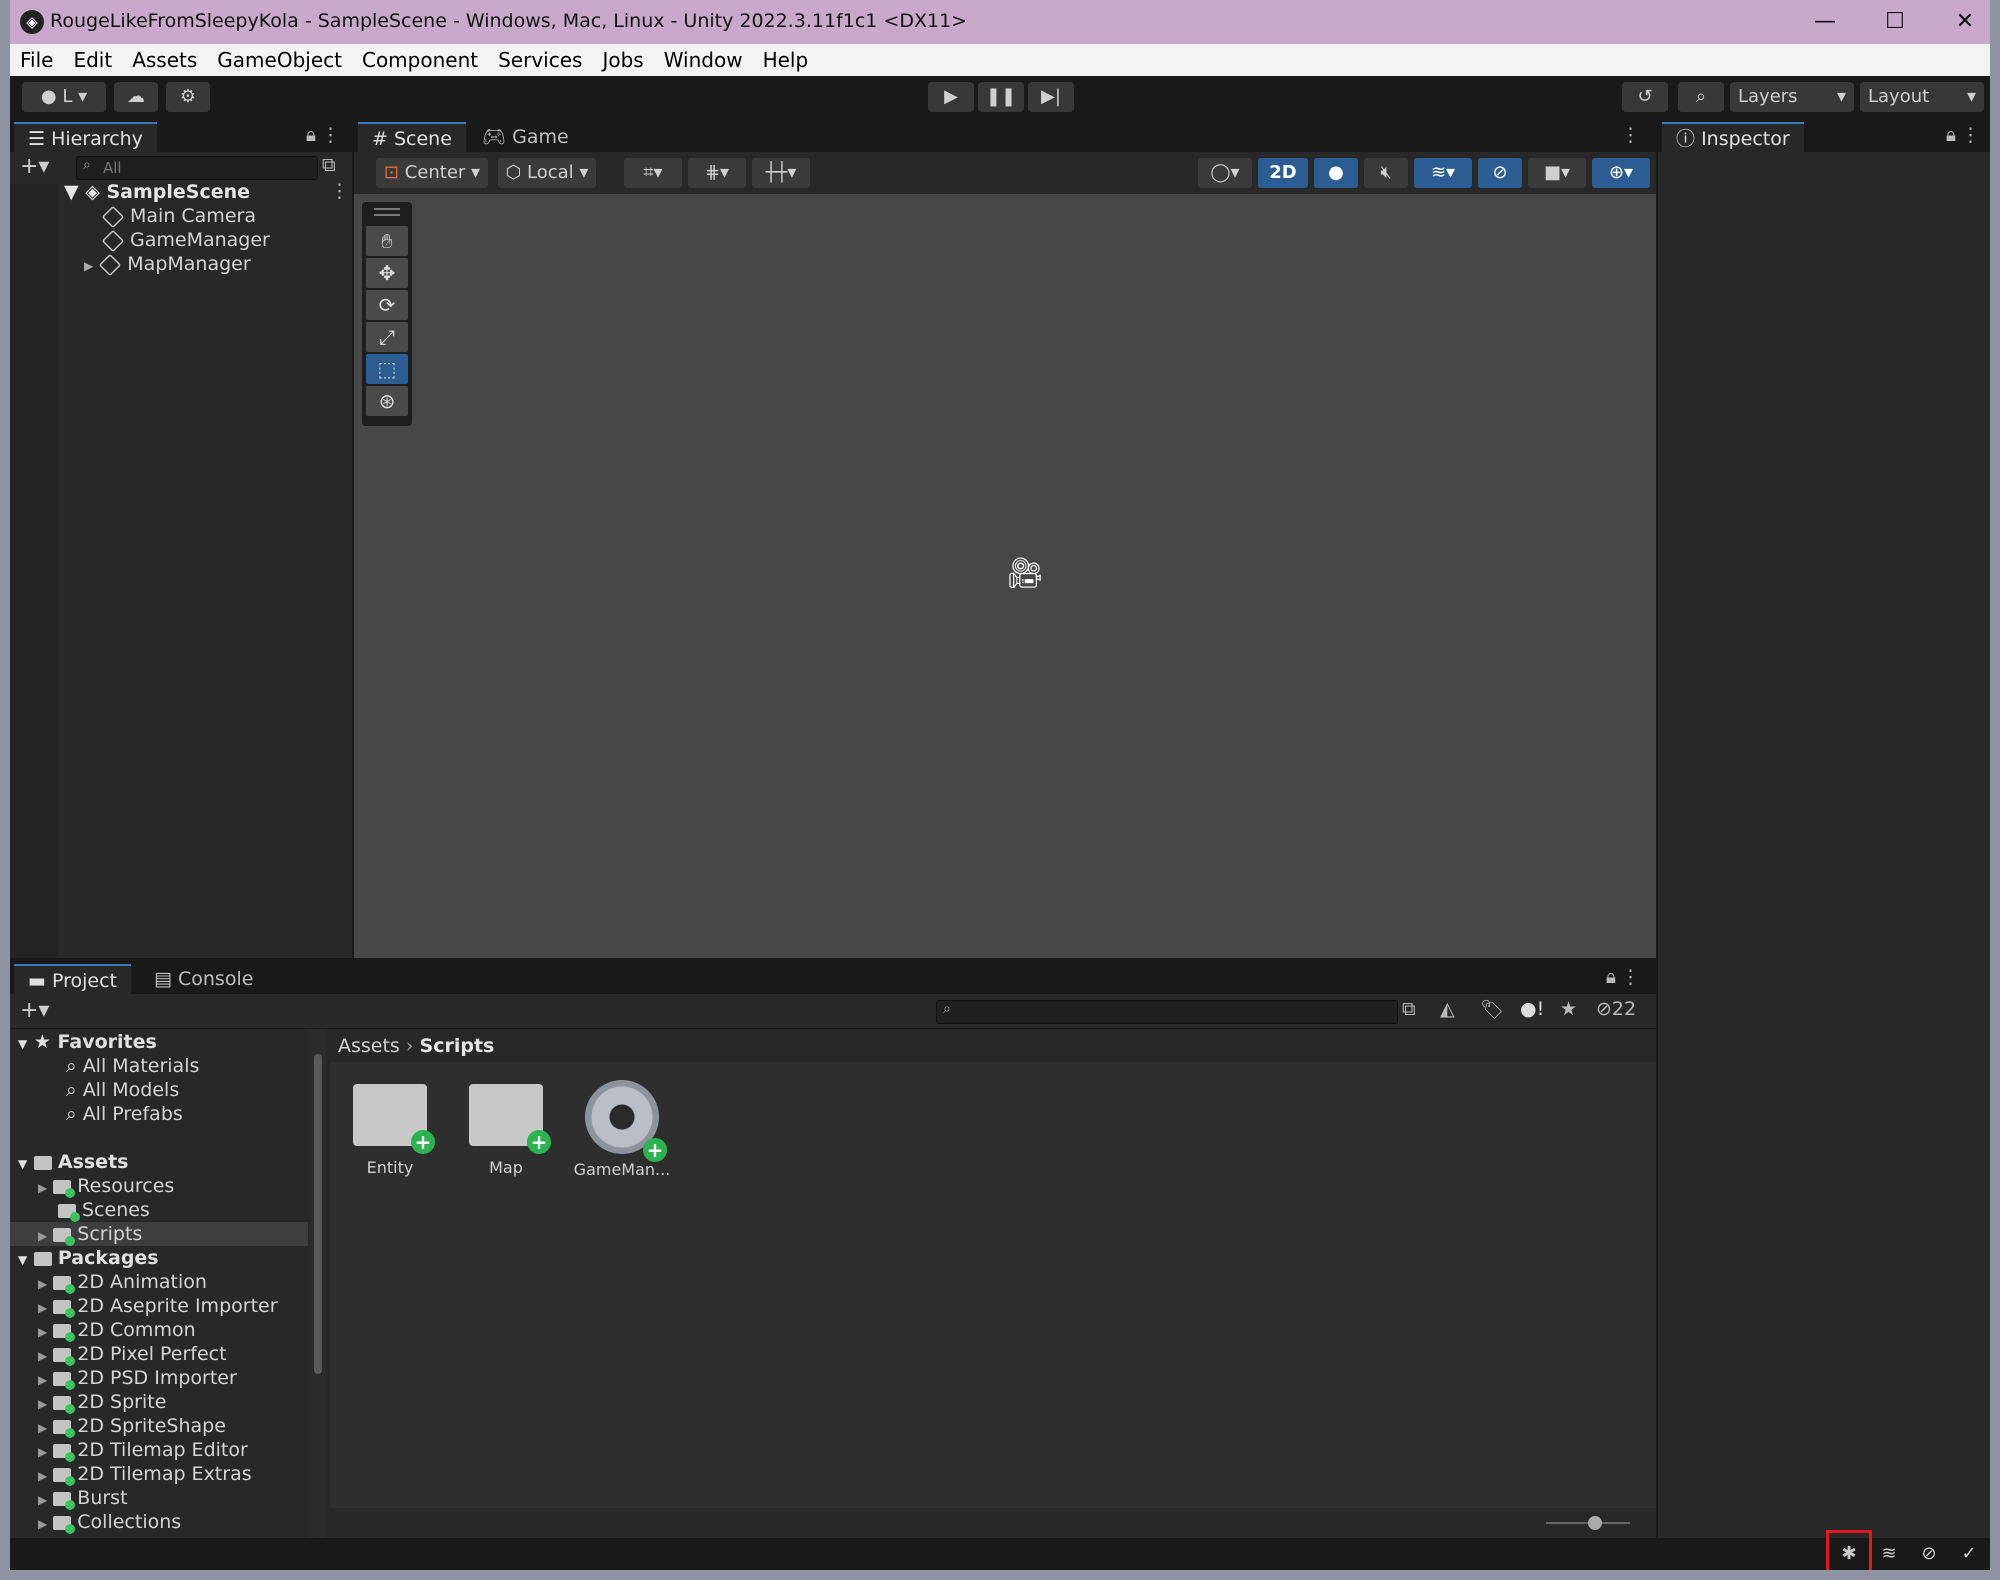 This screenshot has height=1580, width=2000. Describe the element at coordinates (73, 1163) in the screenshot. I see `assets-root-row: ▼ Assets` at that location.